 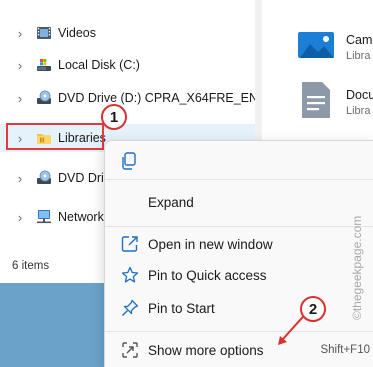 I want to click on copy-icon, so click(x=129, y=161).